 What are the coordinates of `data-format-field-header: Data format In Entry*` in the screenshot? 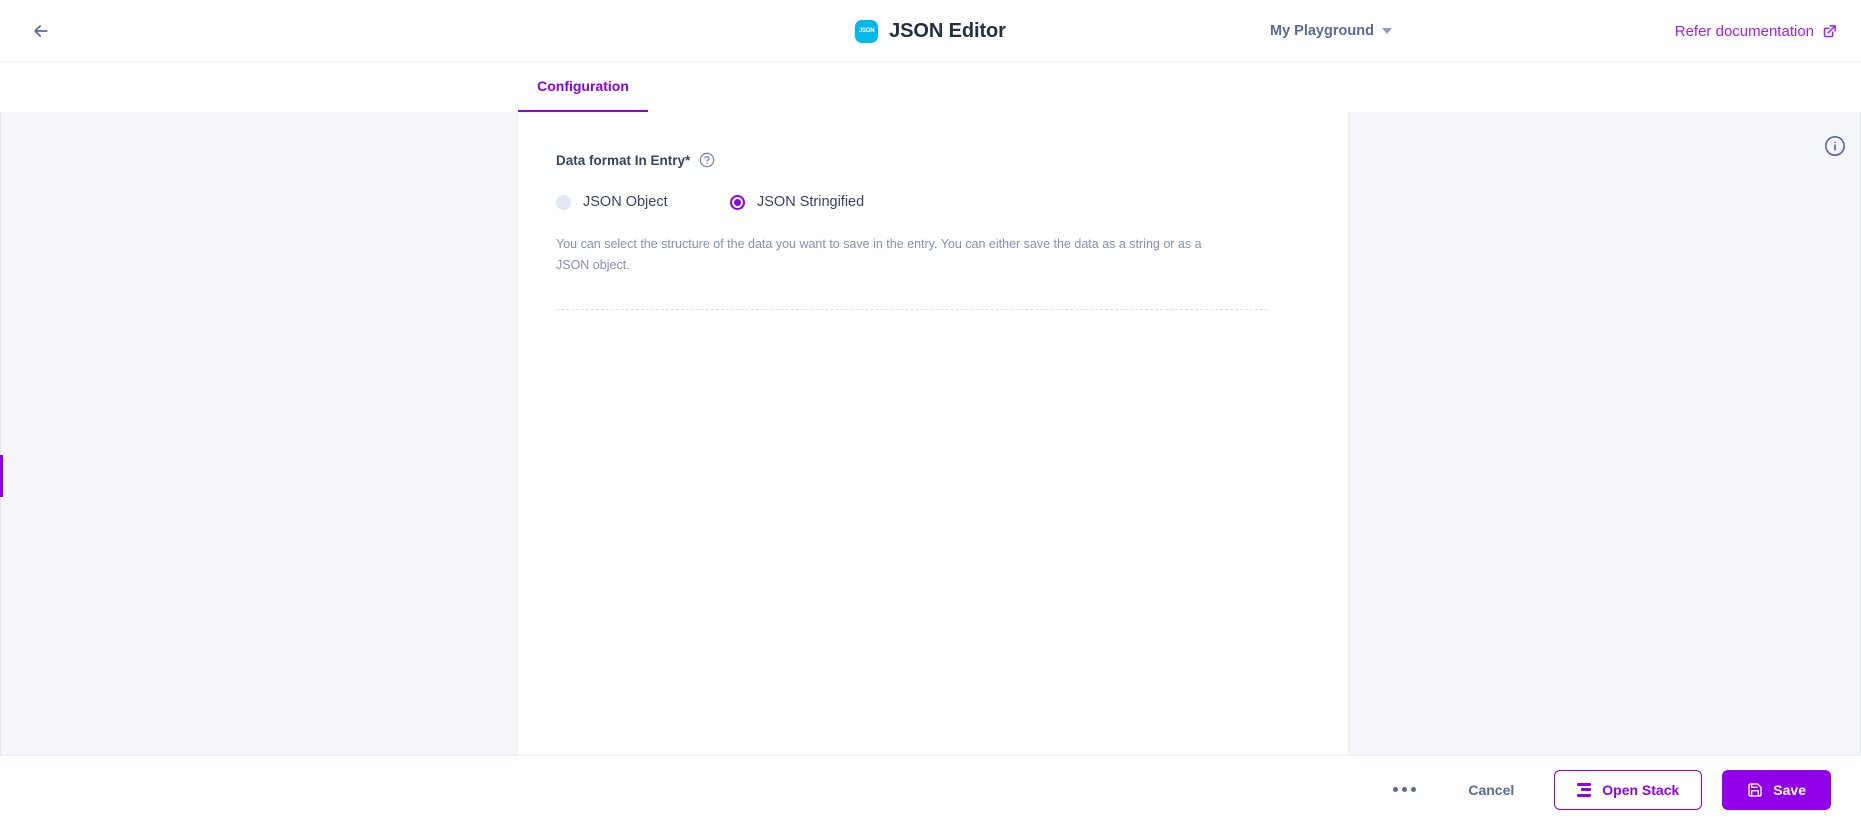 It's located at (933, 160).